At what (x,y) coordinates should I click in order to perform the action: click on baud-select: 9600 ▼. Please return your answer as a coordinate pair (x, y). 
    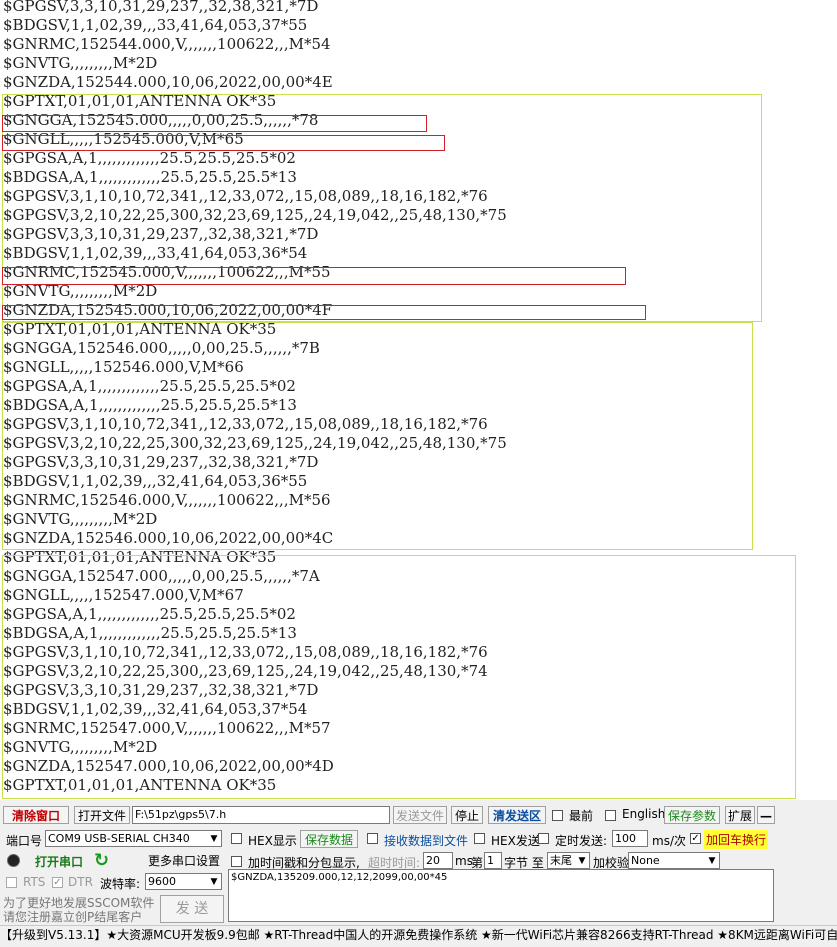
    Looking at the image, I should click on (183, 881).